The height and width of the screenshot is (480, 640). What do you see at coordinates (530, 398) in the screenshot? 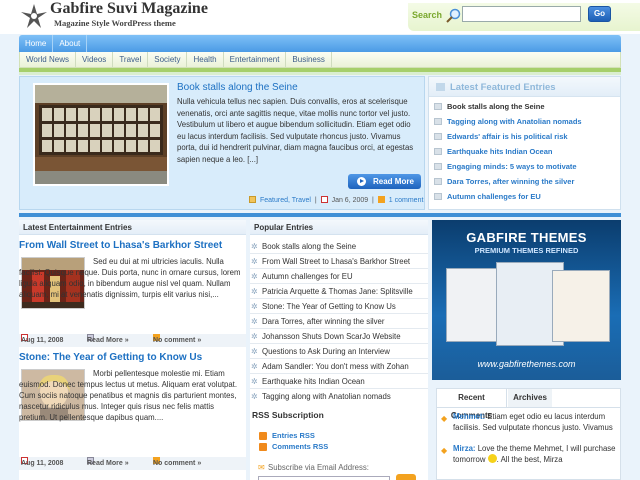
I see `tab-archives: Archives` at bounding box center [530, 398].